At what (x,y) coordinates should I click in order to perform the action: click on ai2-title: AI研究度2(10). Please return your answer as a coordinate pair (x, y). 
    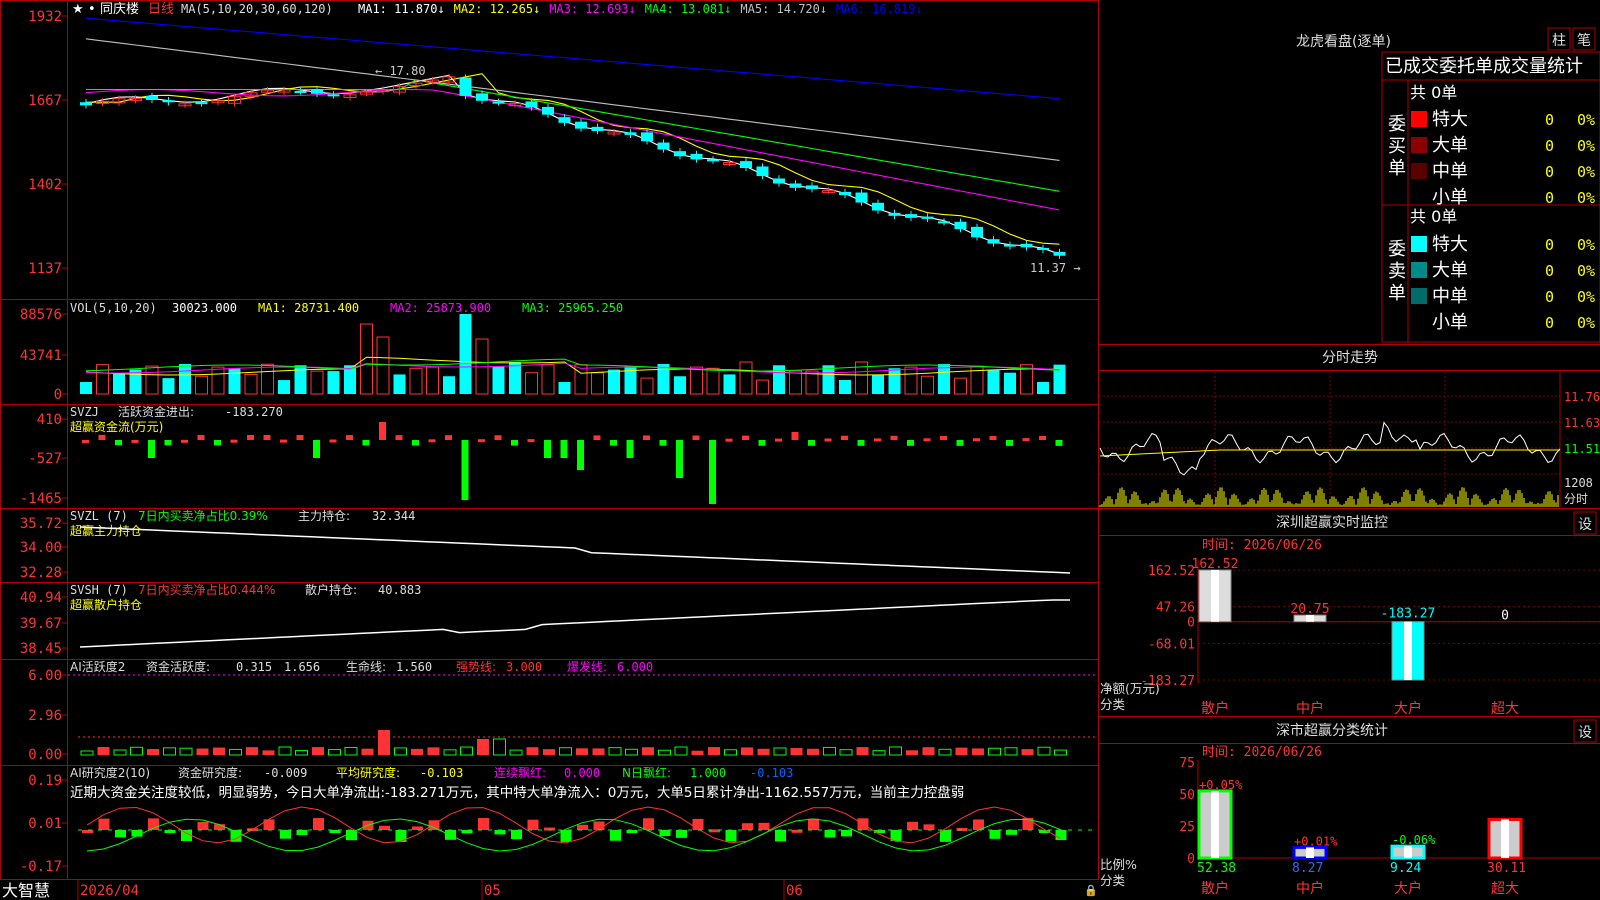
    Looking at the image, I should click on (110, 772).